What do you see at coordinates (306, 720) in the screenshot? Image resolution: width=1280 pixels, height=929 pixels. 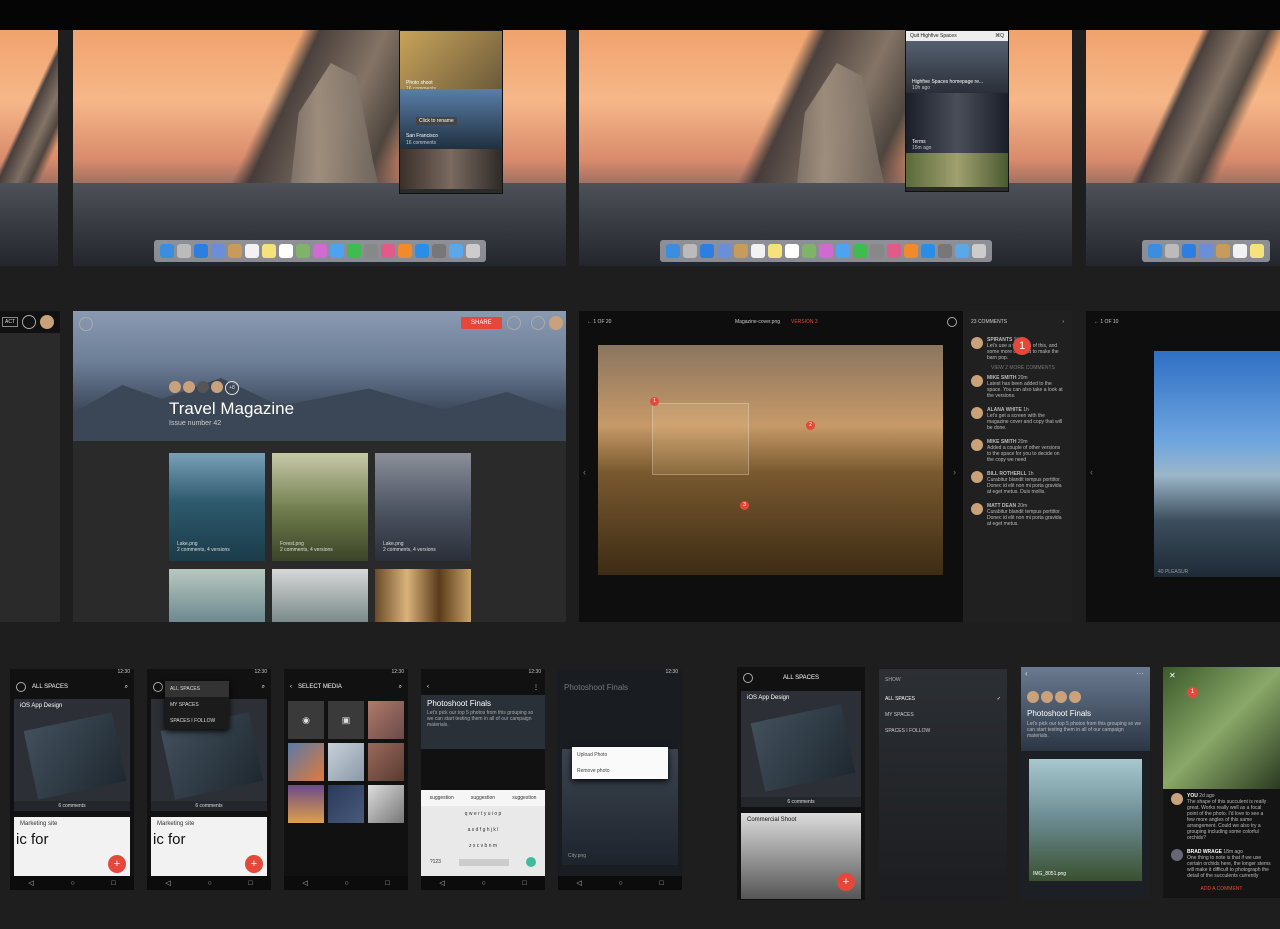 I see `camera-icon: ◉` at bounding box center [306, 720].